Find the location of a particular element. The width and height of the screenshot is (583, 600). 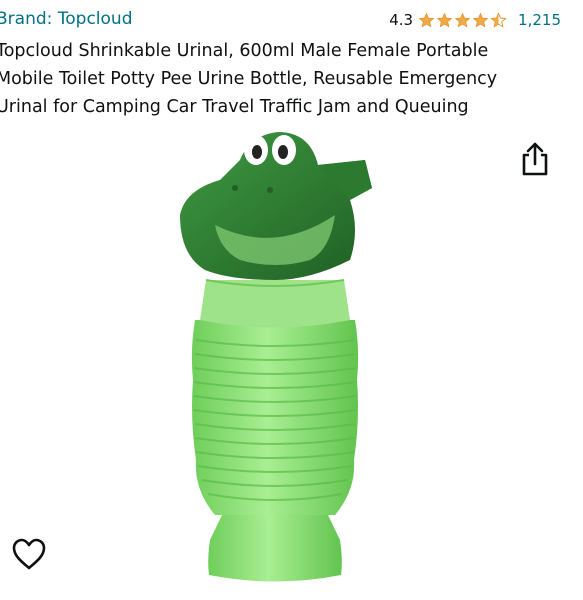

star-half-icon is located at coordinates (498, 19).